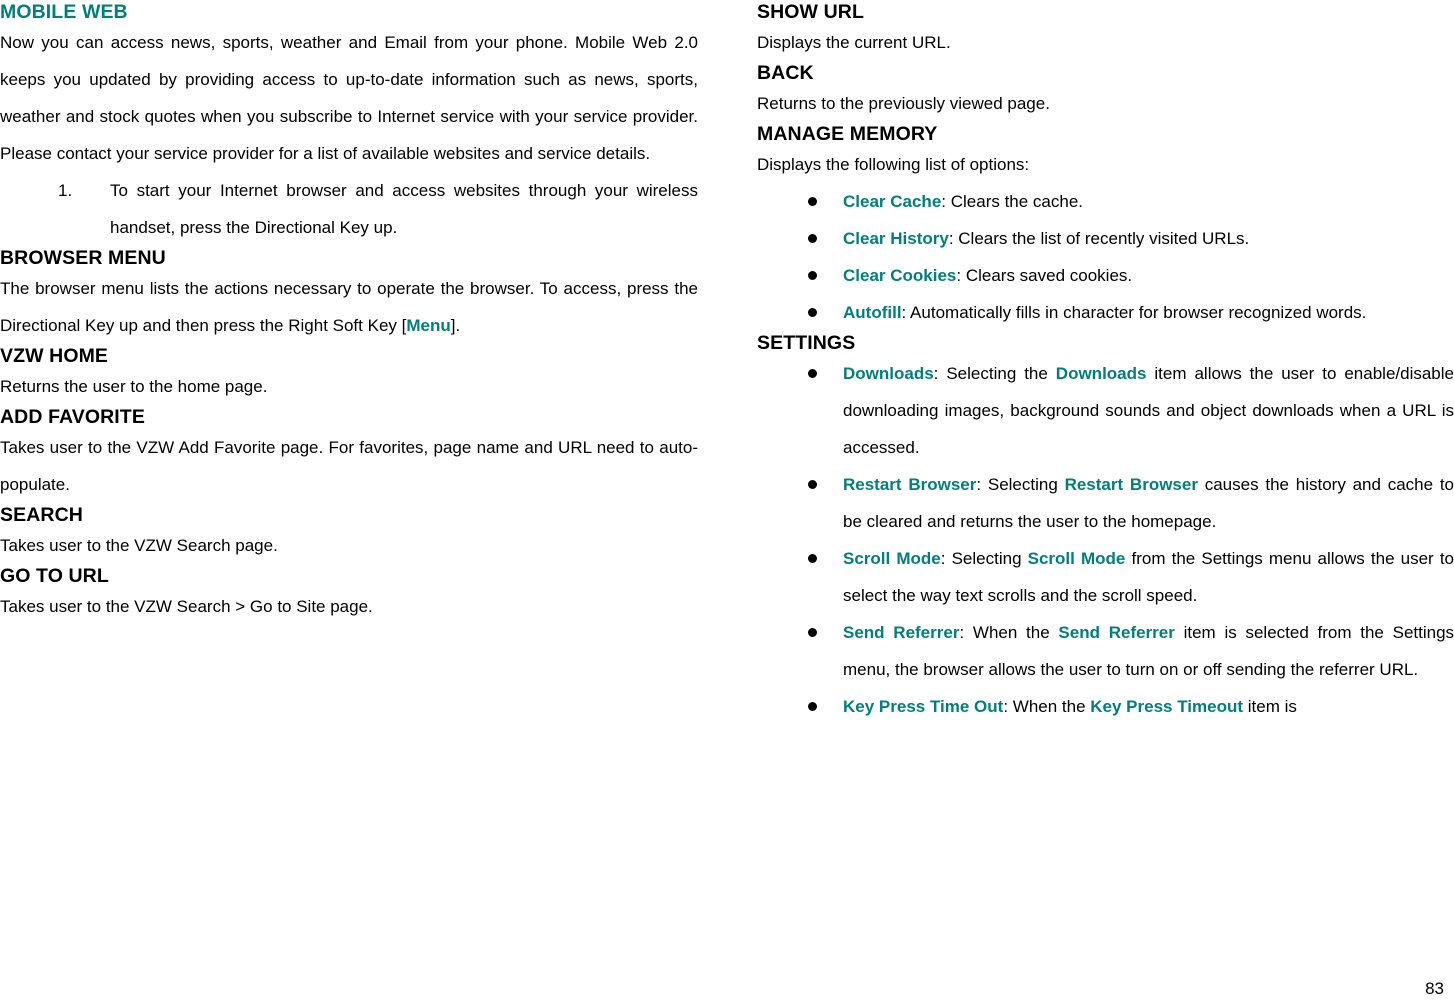 Image resolution: width=1454 pixels, height=1004 pixels. I want to click on keyword-menu: Menu, so click(428, 325).